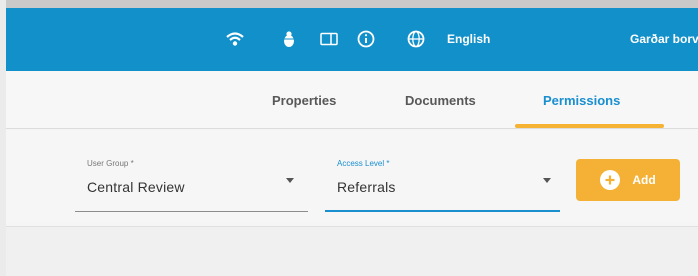 Image resolution: width=698 pixels, height=276 pixels. What do you see at coordinates (329, 39) in the screenshot?
I see `tablet-icon` at bounding box center [329, 39].